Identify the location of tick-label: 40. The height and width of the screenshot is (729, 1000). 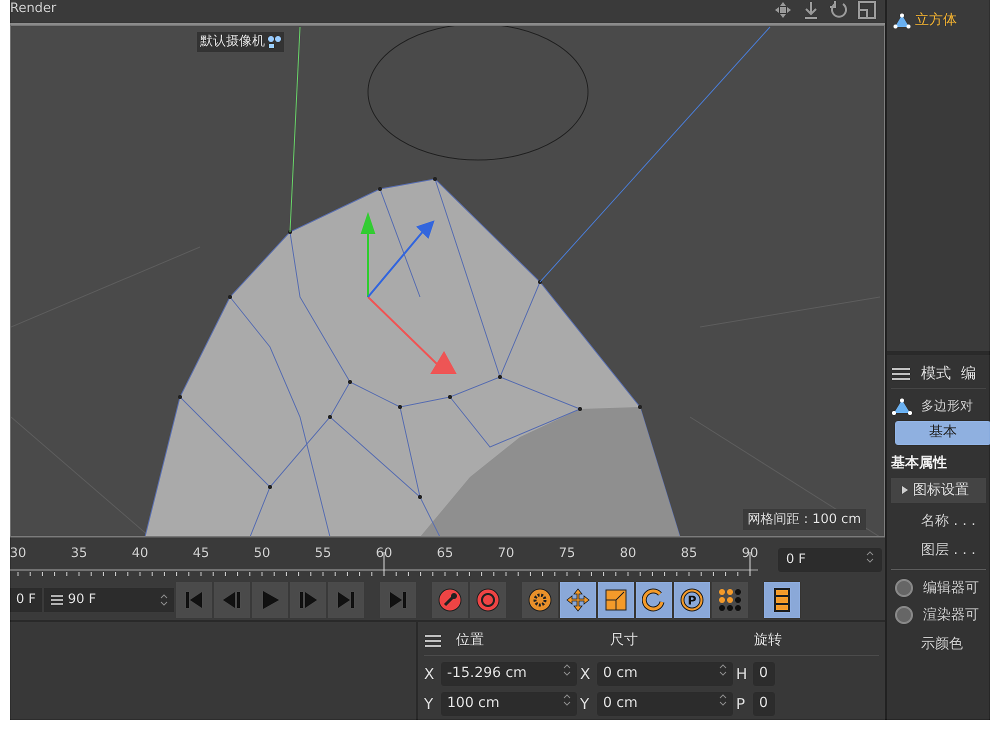
(140, 554).